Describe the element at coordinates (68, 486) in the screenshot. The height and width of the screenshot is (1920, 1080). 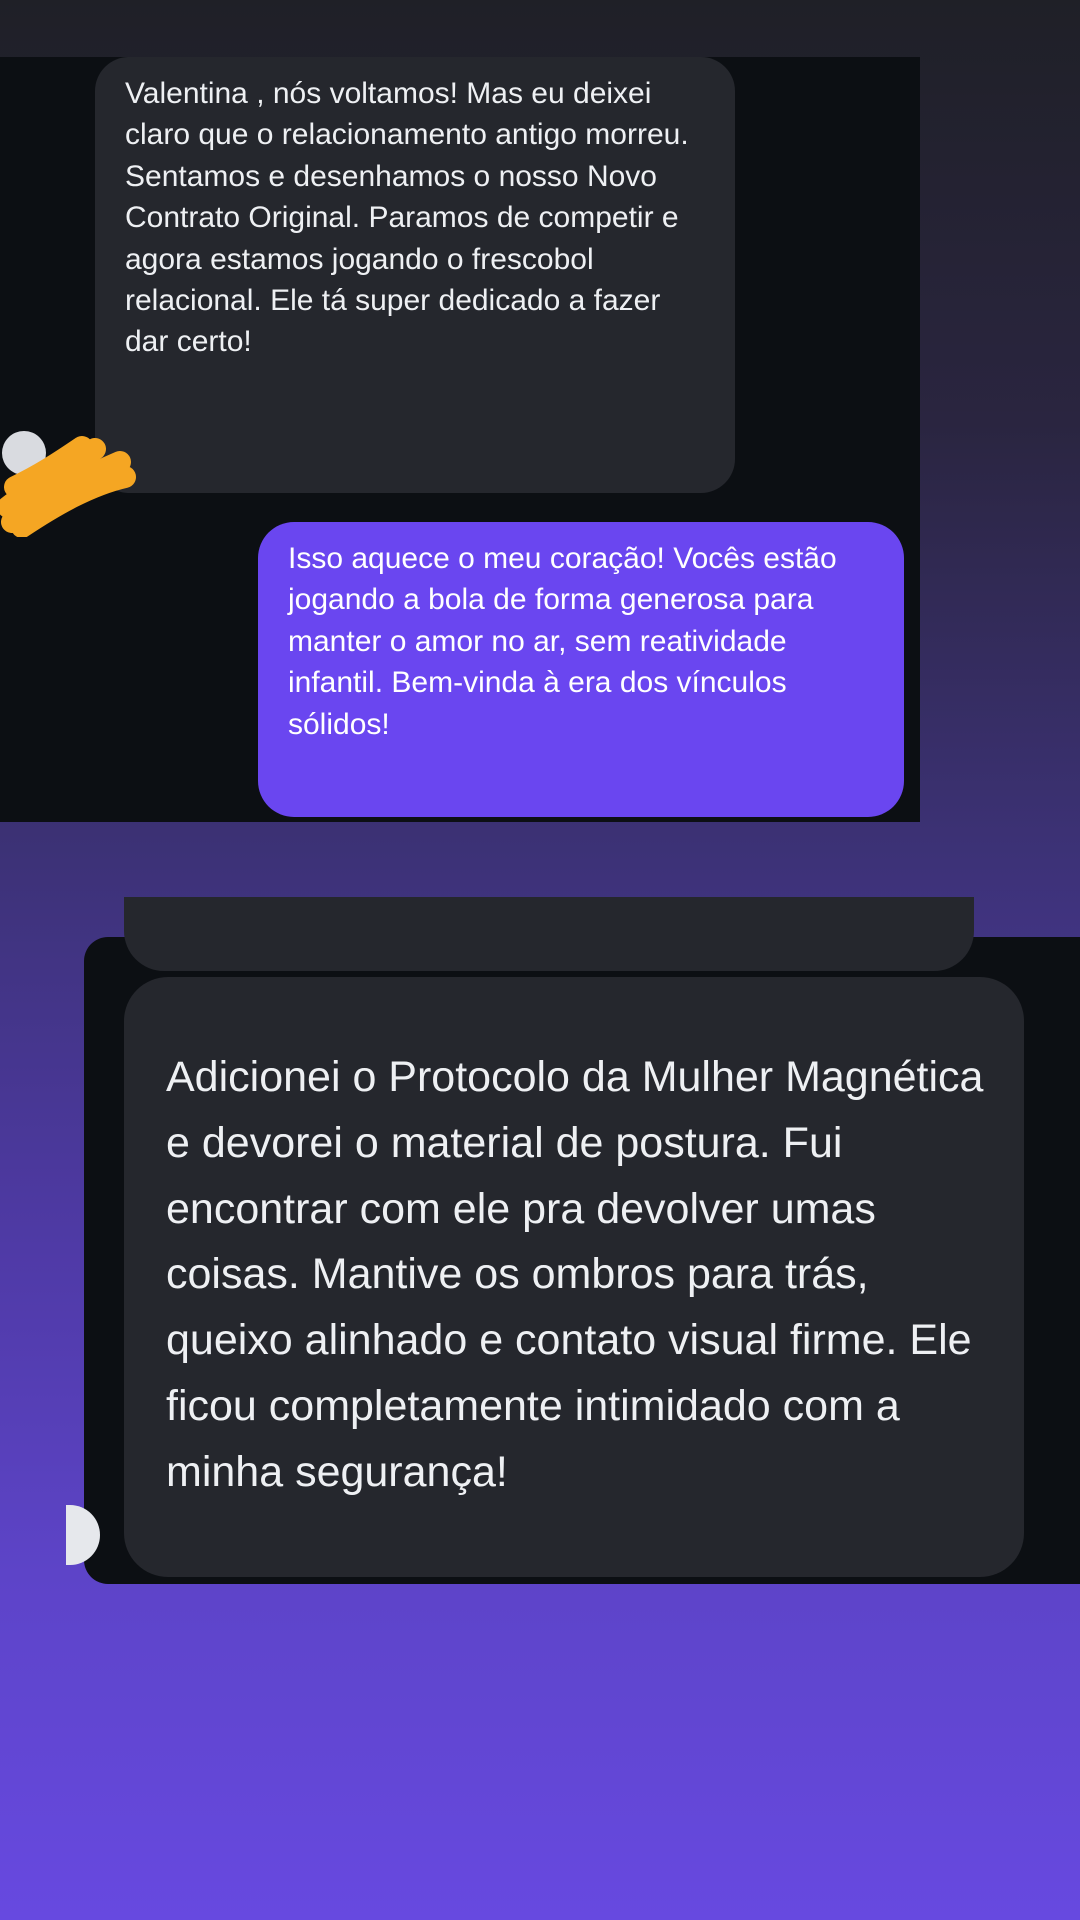
I see `redaction-scribble` at that location.